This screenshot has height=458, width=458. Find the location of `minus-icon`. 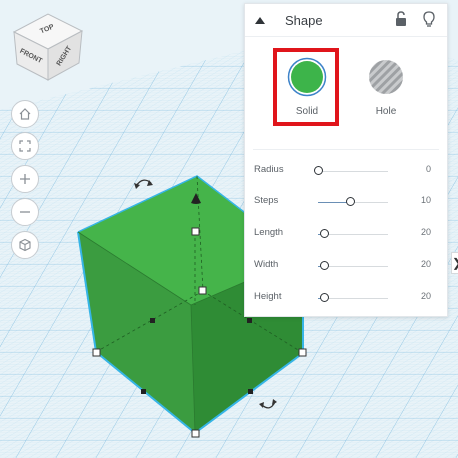

minus-icon is located at coordinates (25, 212).